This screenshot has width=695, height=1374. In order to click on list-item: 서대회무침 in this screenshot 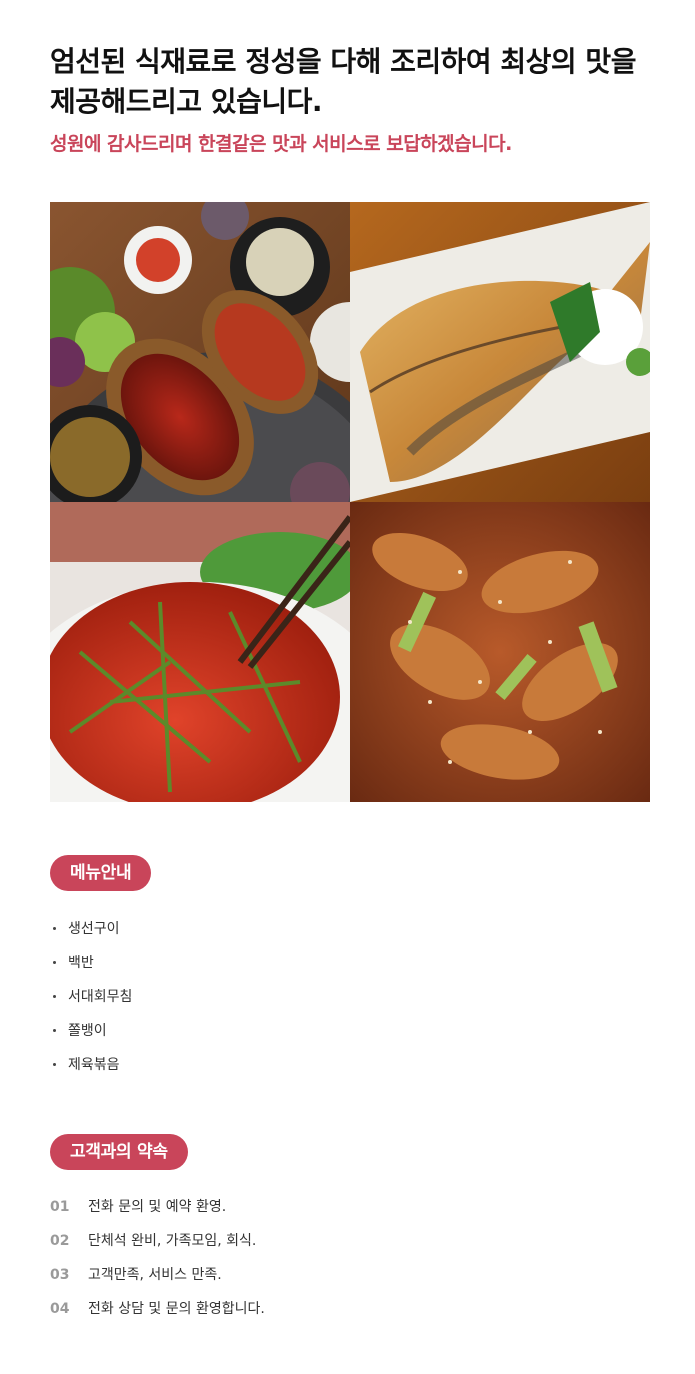, I will do `click(91, 997)`.